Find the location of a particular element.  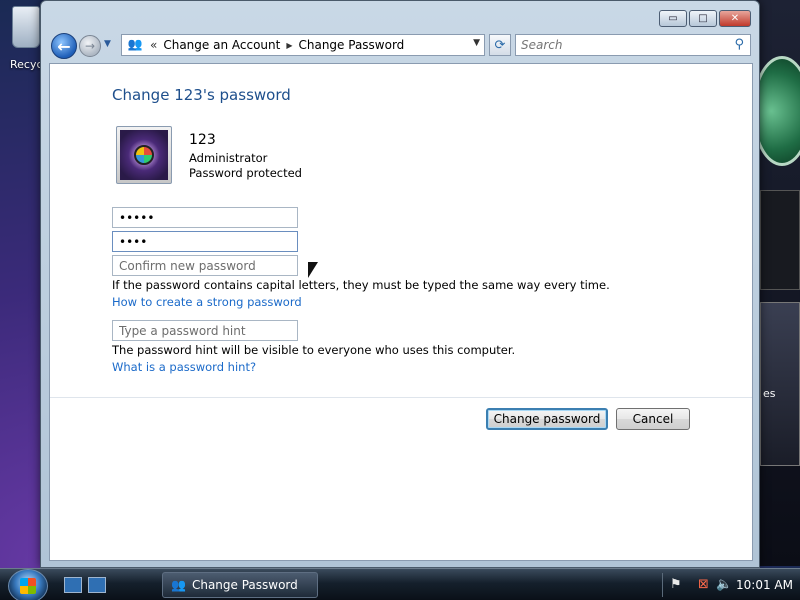

windows-orb-icon is located at coordinates (144, 155).